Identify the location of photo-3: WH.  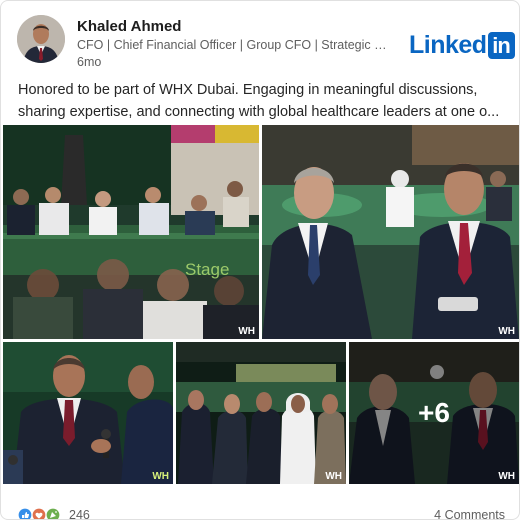
(88, 413).